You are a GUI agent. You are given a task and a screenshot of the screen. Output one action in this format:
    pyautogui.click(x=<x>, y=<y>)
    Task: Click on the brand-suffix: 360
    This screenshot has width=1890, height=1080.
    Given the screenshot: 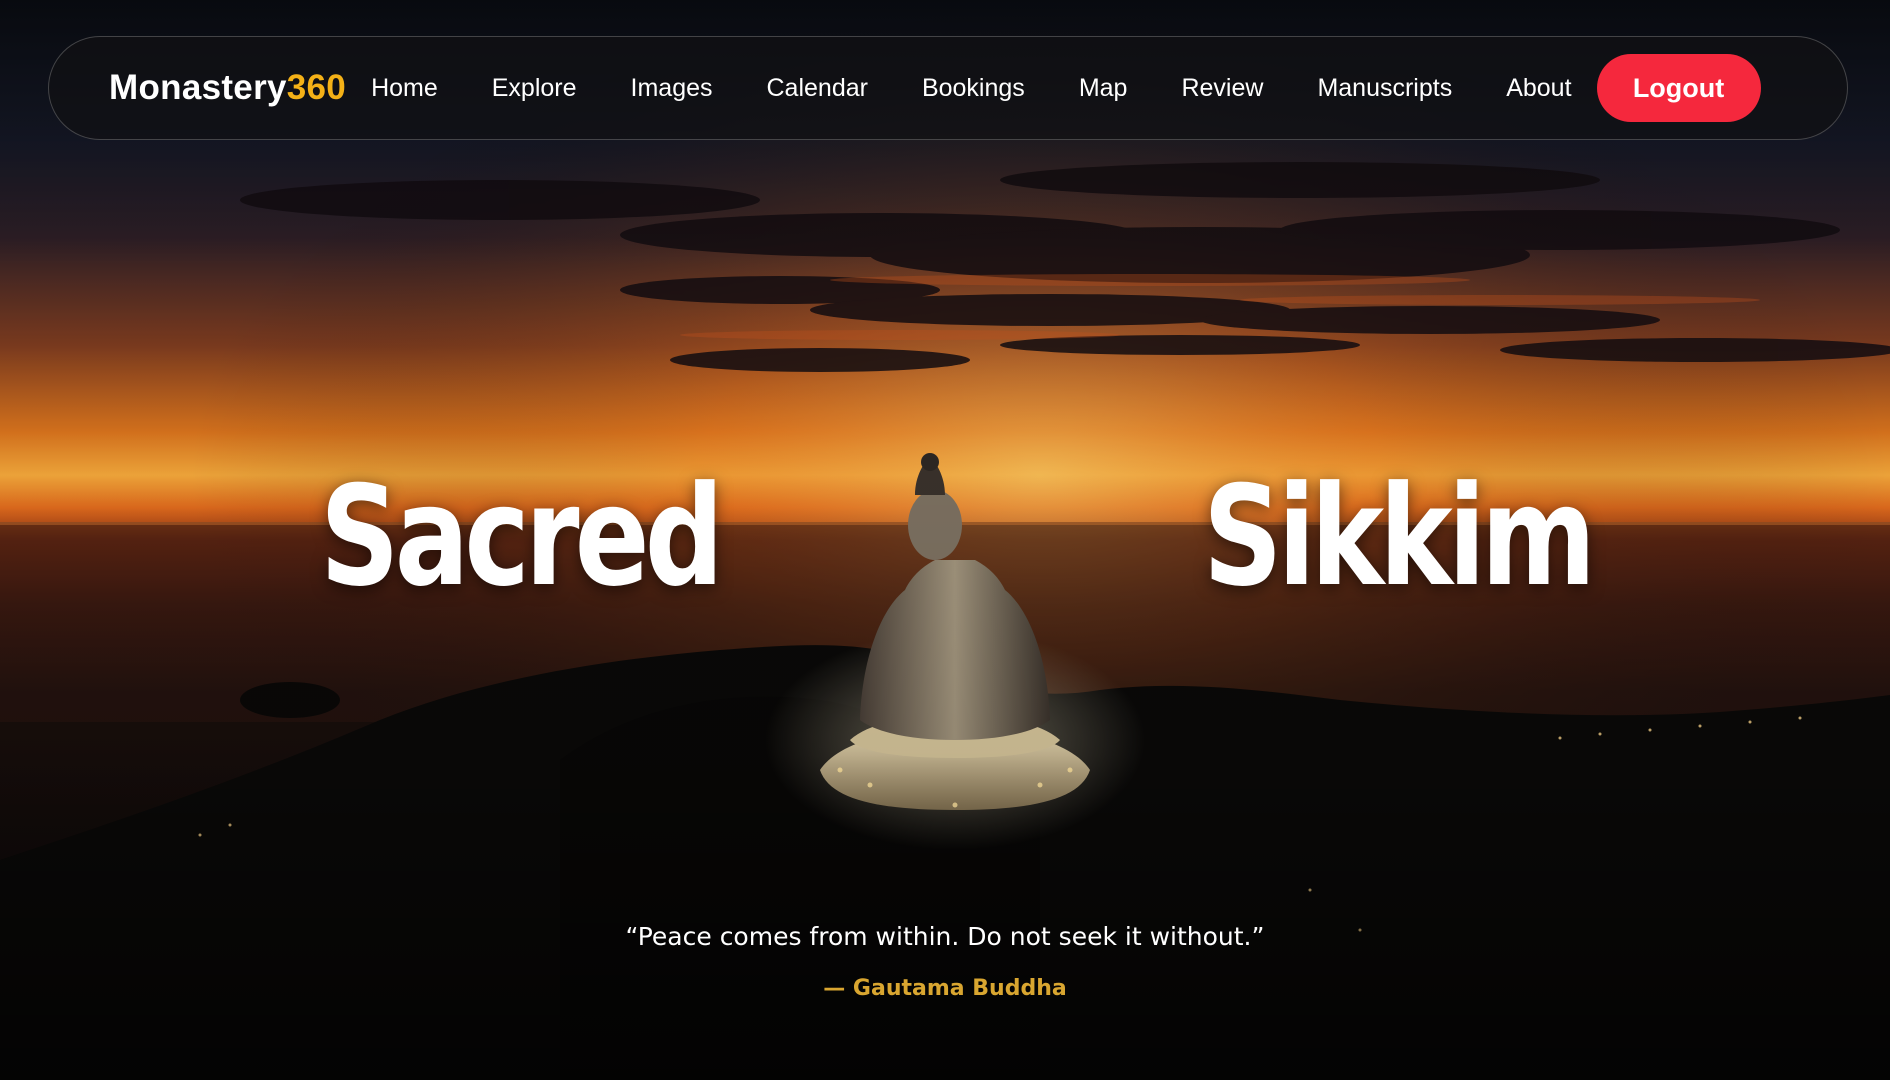 What is the action you would take?
    pyautogui.click(x=316, y=87)
    